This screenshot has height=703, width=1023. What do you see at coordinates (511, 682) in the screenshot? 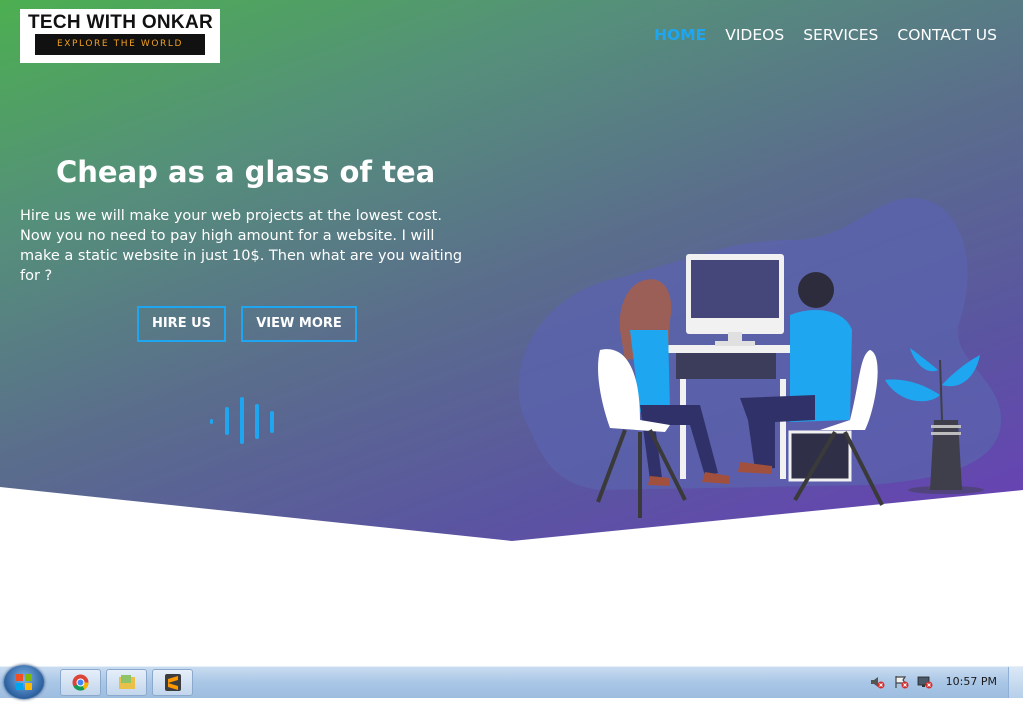
I see `windows-taskbar: 10:57 PM` at bounding box center [511, 682].